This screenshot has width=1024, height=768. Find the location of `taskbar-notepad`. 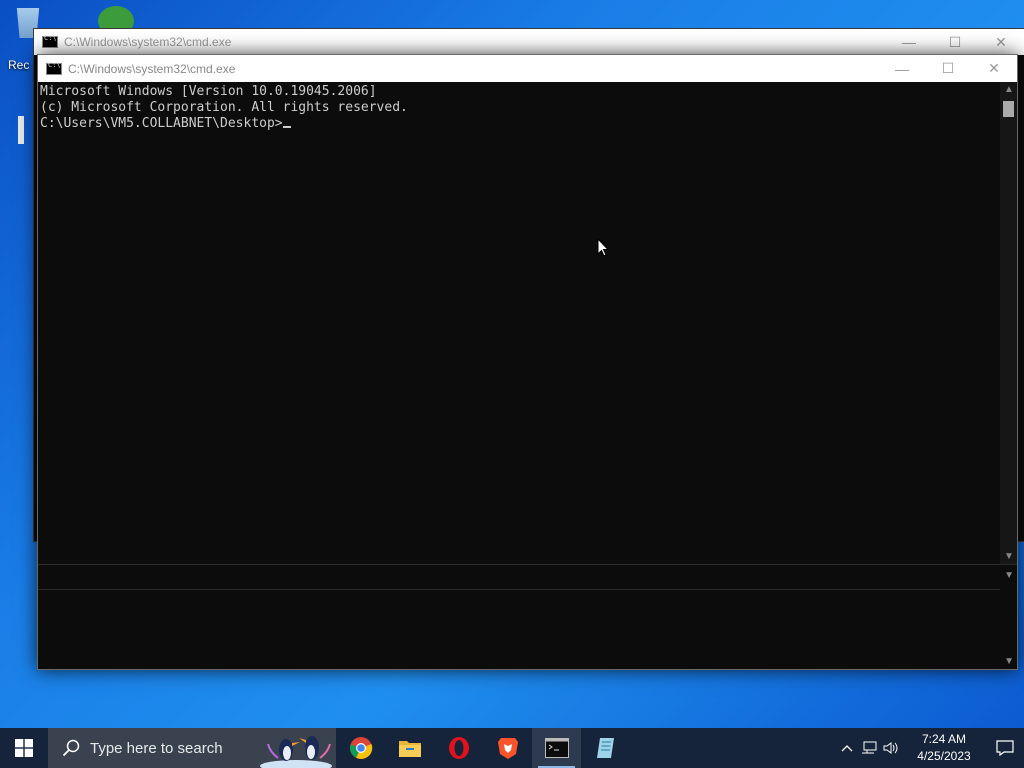

taskbar-notepad is located at coordinates (605, 748).